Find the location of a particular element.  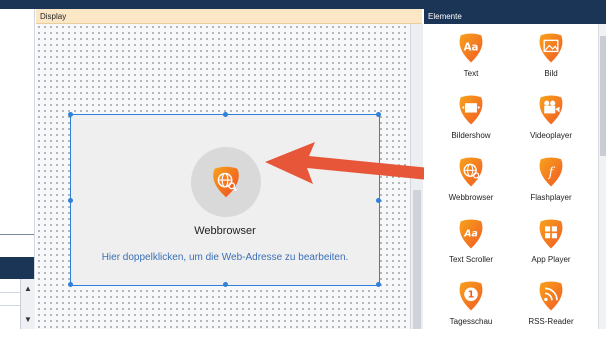

element-tile-text: Aa Text is located at coordinates (471, 62).